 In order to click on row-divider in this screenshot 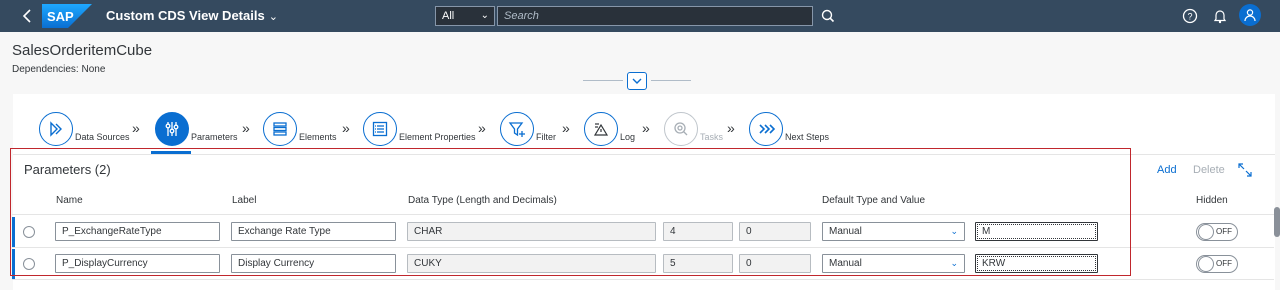, I will do `click(643, 279)`.